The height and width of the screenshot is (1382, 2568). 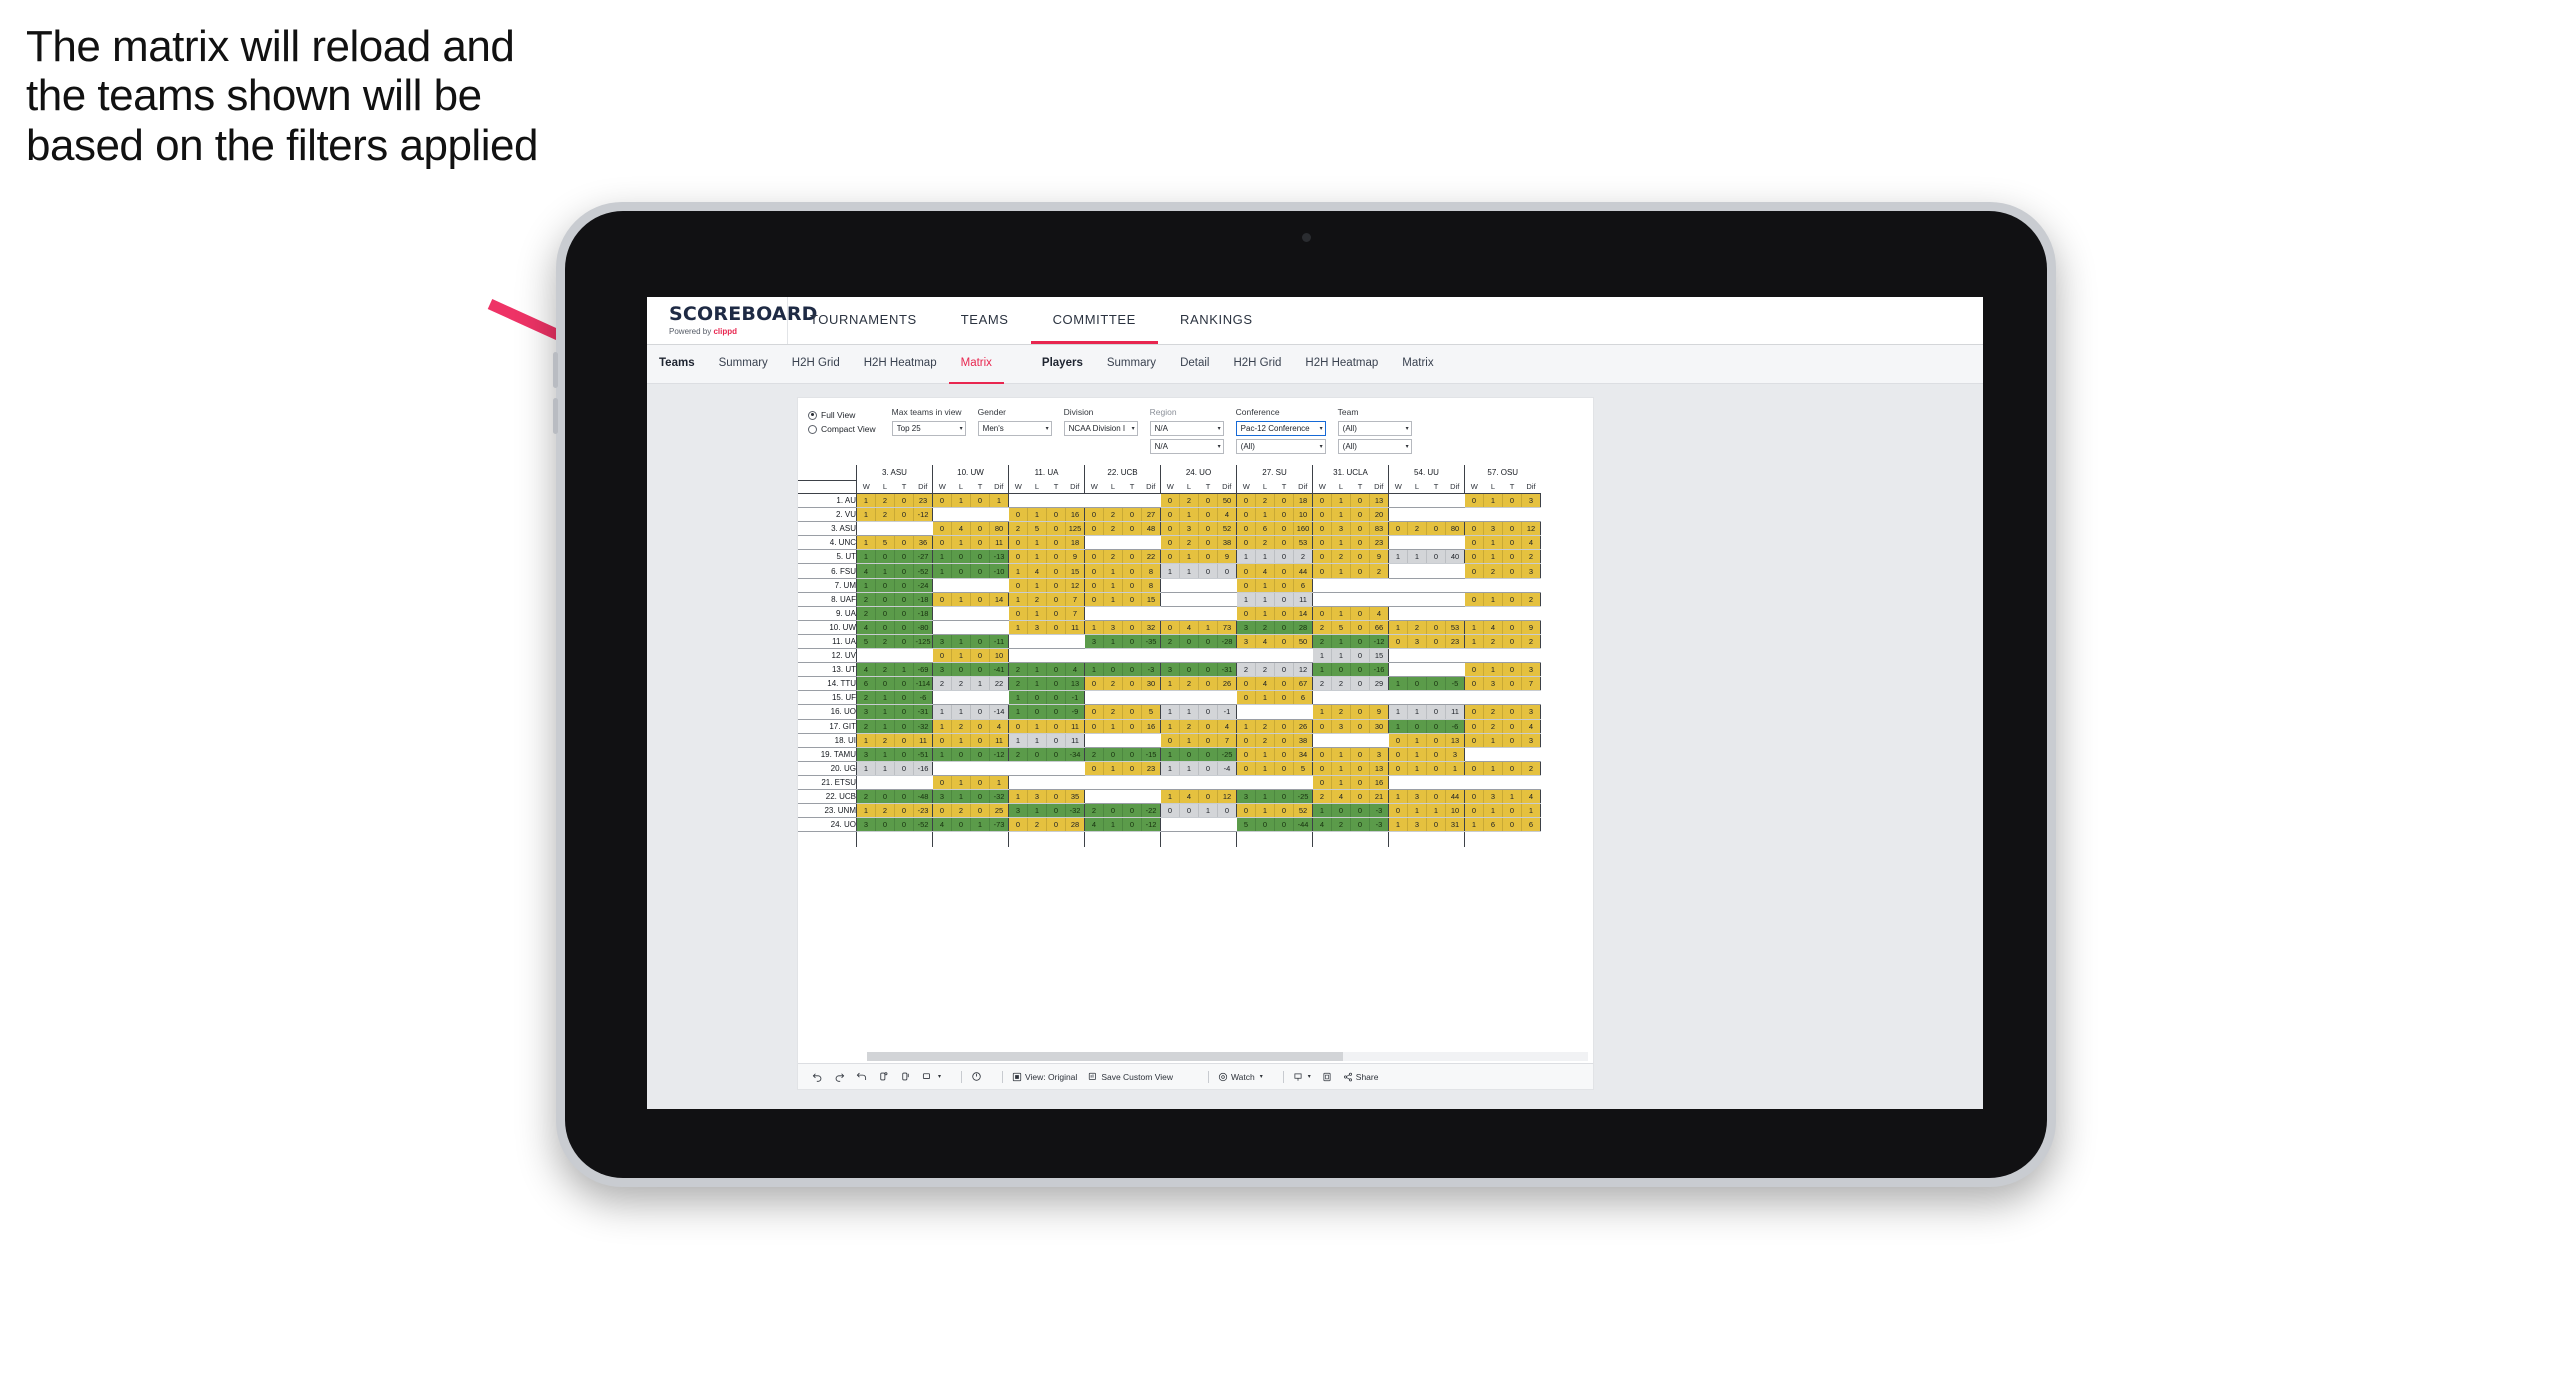 I want to click on matrix-cell: -24, so click(x=923, y=585).